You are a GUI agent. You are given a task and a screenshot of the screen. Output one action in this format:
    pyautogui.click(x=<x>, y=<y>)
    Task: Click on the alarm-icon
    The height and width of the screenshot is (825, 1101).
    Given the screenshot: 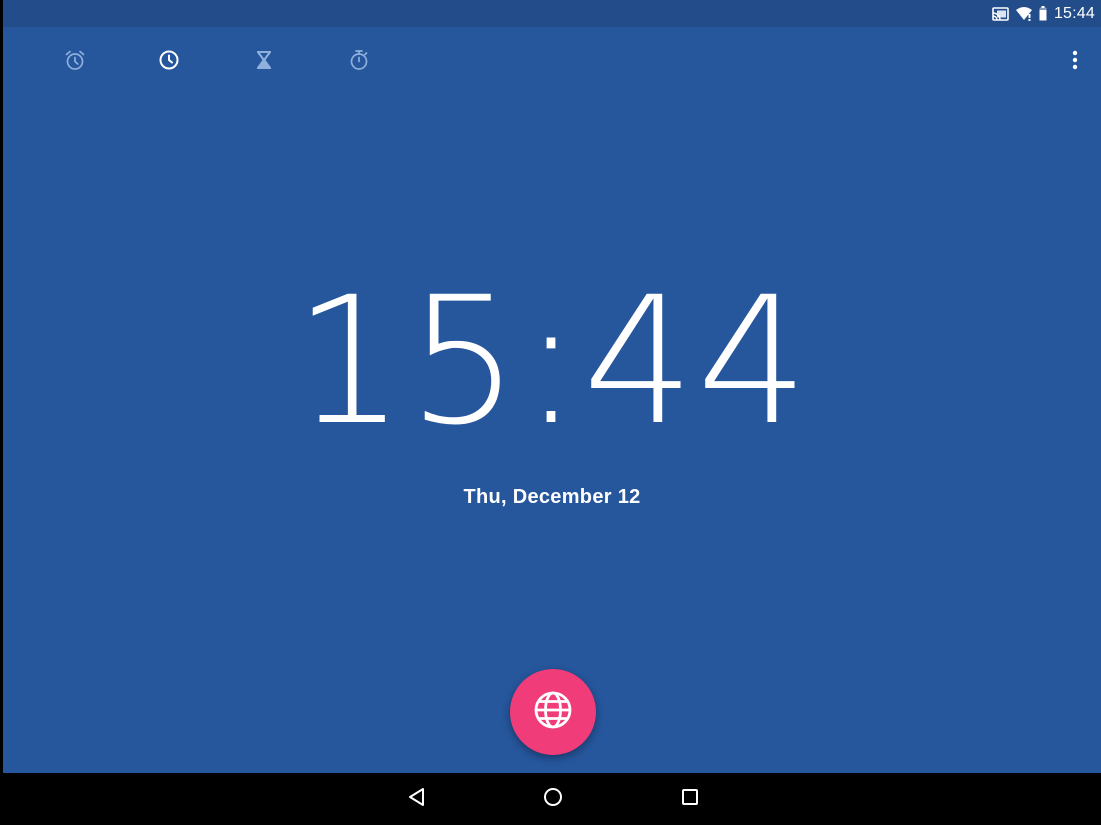 What is the action you would take?
    pyautogui.click(x=75, y=62)
    